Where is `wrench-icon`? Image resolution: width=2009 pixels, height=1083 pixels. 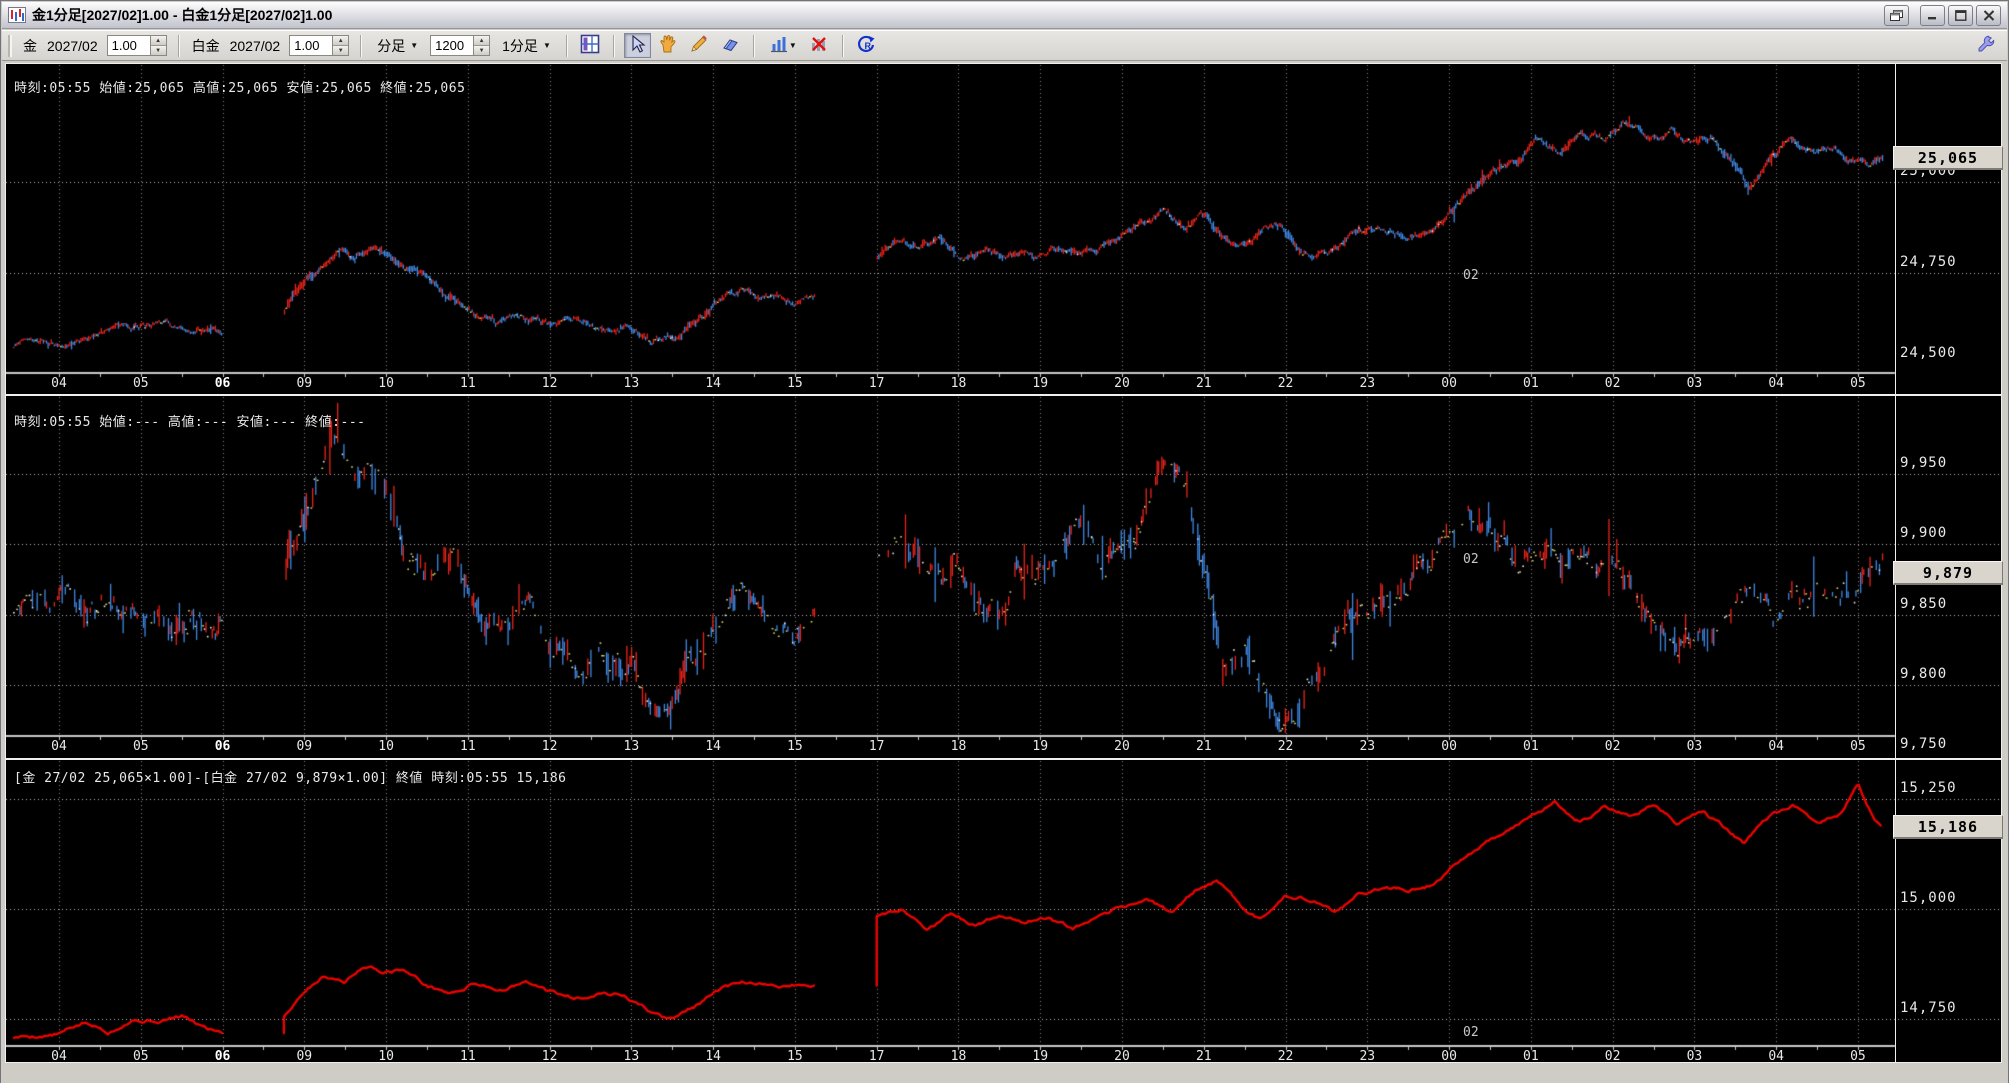 wrench-icon is located at coordinates (1986, 45).